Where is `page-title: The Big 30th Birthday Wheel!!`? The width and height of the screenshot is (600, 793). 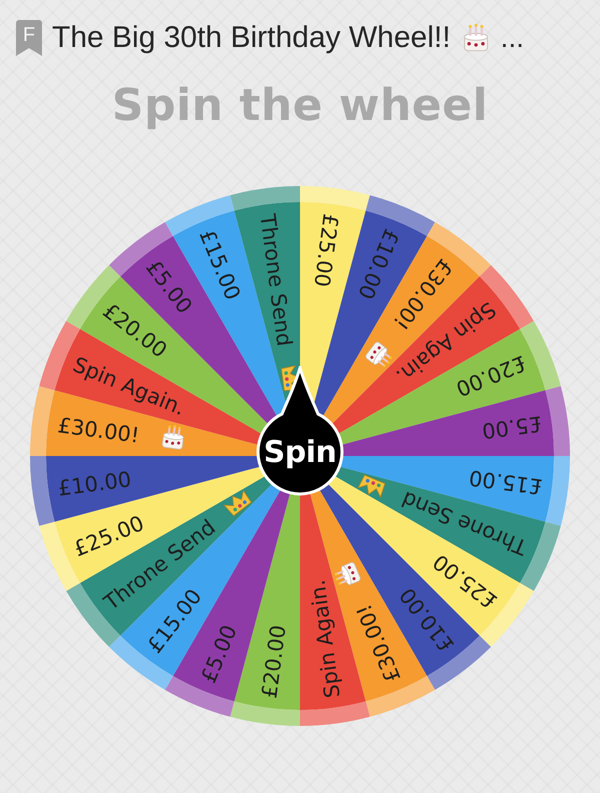
page-title: The Big 30th Birthday Wheel!! is located at coordinates (251, 38).